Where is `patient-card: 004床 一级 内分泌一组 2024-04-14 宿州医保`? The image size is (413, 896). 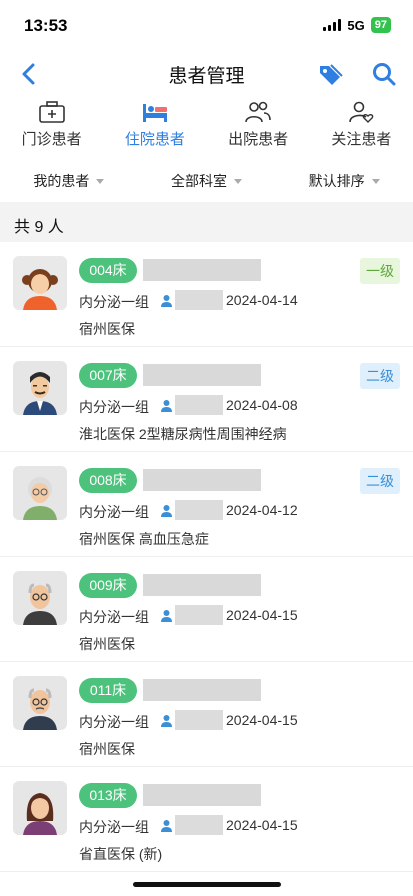
patient-card: 004床 一级 内分泌一组 2024-04-14 宿州医保 is located at coordinates (206, 294).